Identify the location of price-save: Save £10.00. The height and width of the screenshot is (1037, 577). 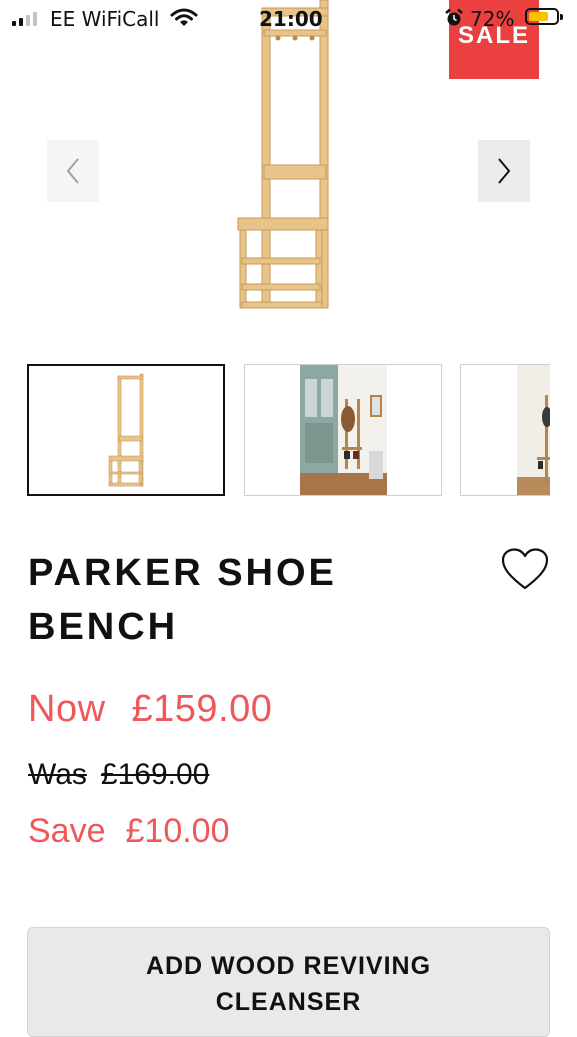
(129, 831).